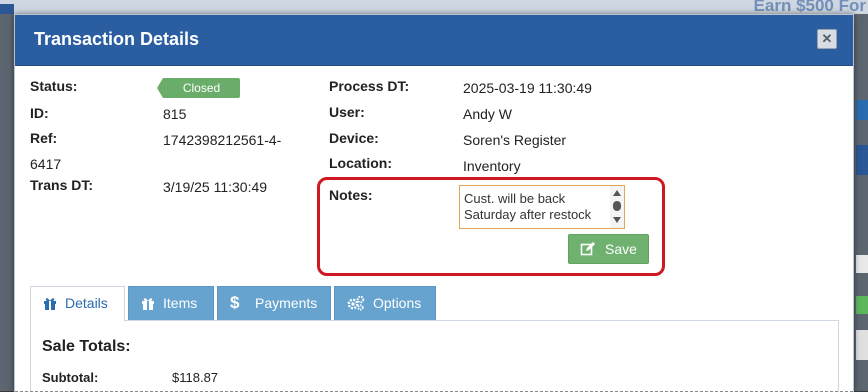  I want to click on close-icon: ✕, so click(827, 39).